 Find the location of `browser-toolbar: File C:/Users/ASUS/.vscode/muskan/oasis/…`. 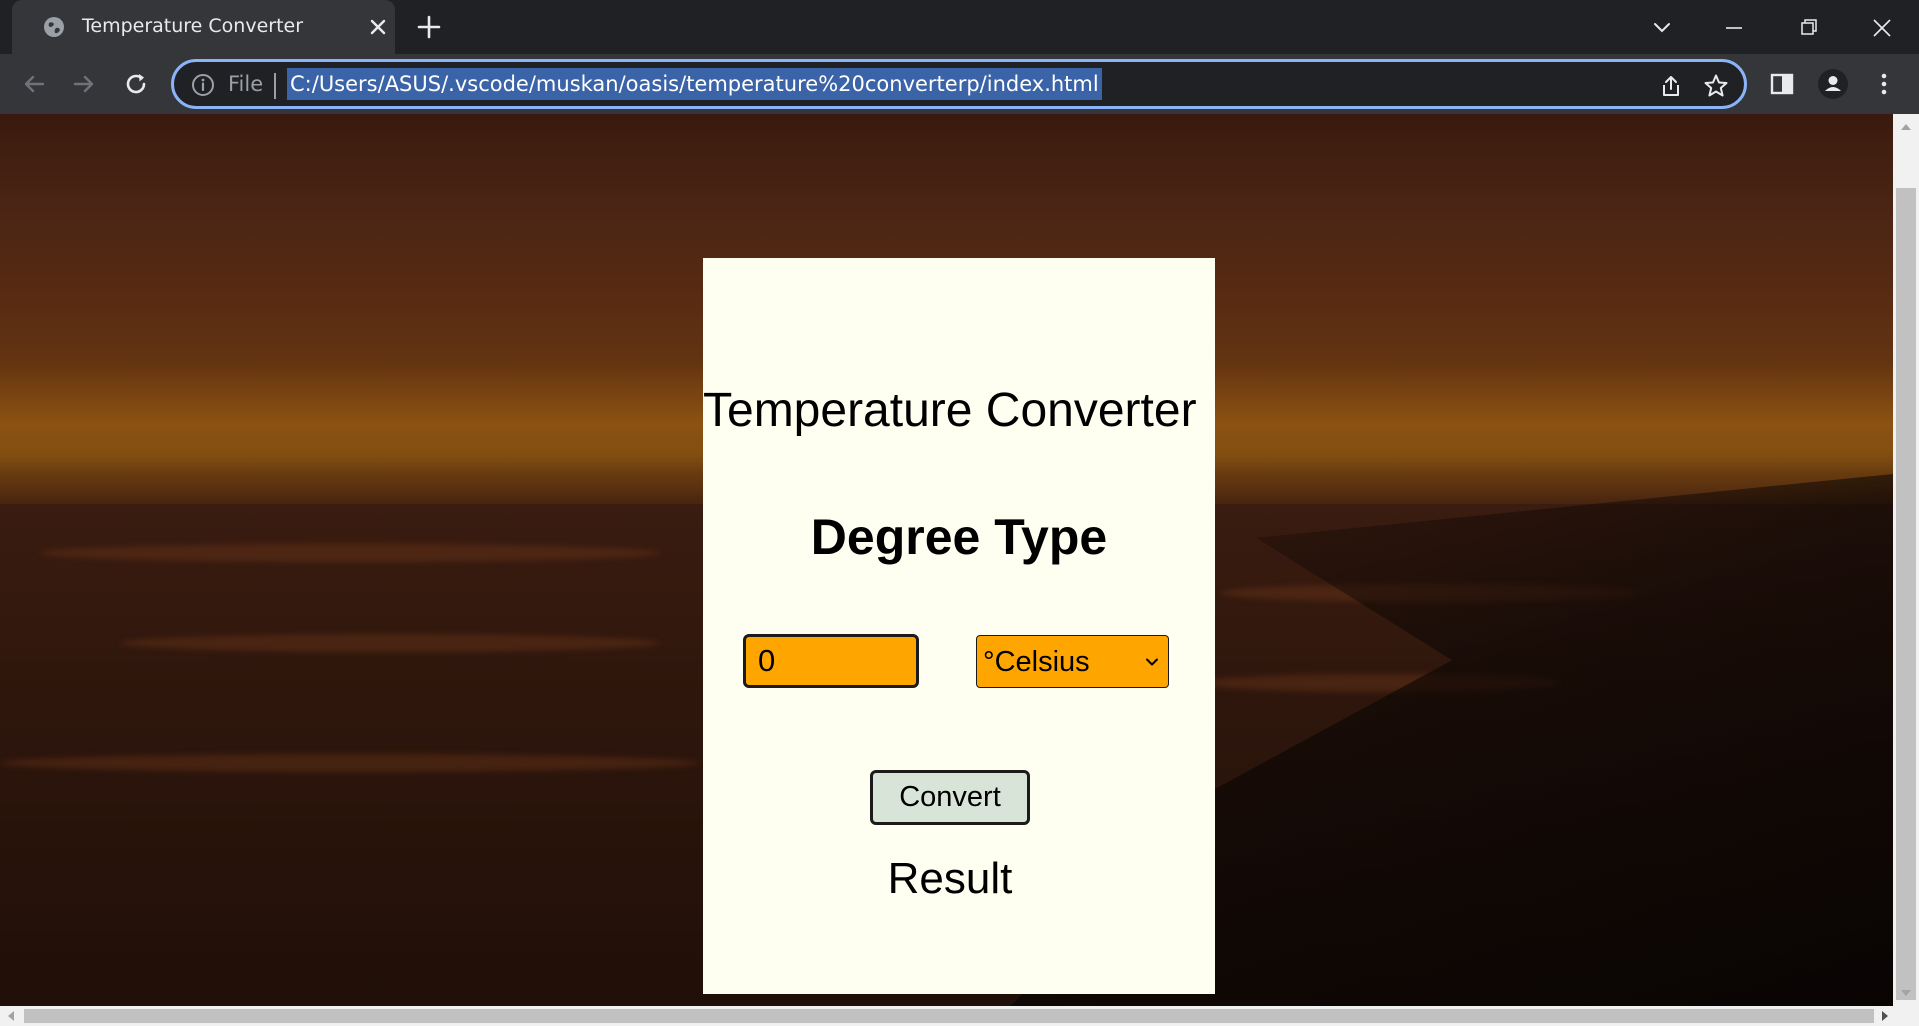

browser-toolbar: File C:/Users/ASUS/.vscode/muskan/oasis/… is located at coordinates (959, 84).